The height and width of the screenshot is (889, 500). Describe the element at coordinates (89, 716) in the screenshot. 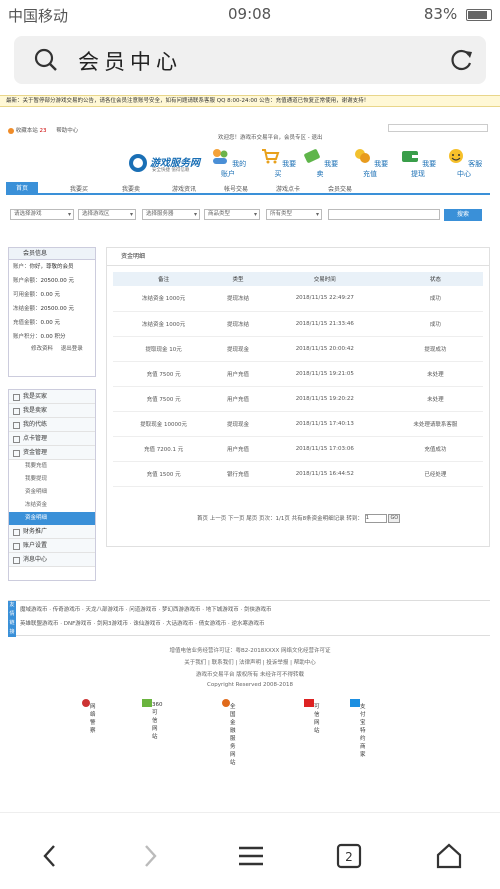

I see `police-badge: 网络警察` at that location.